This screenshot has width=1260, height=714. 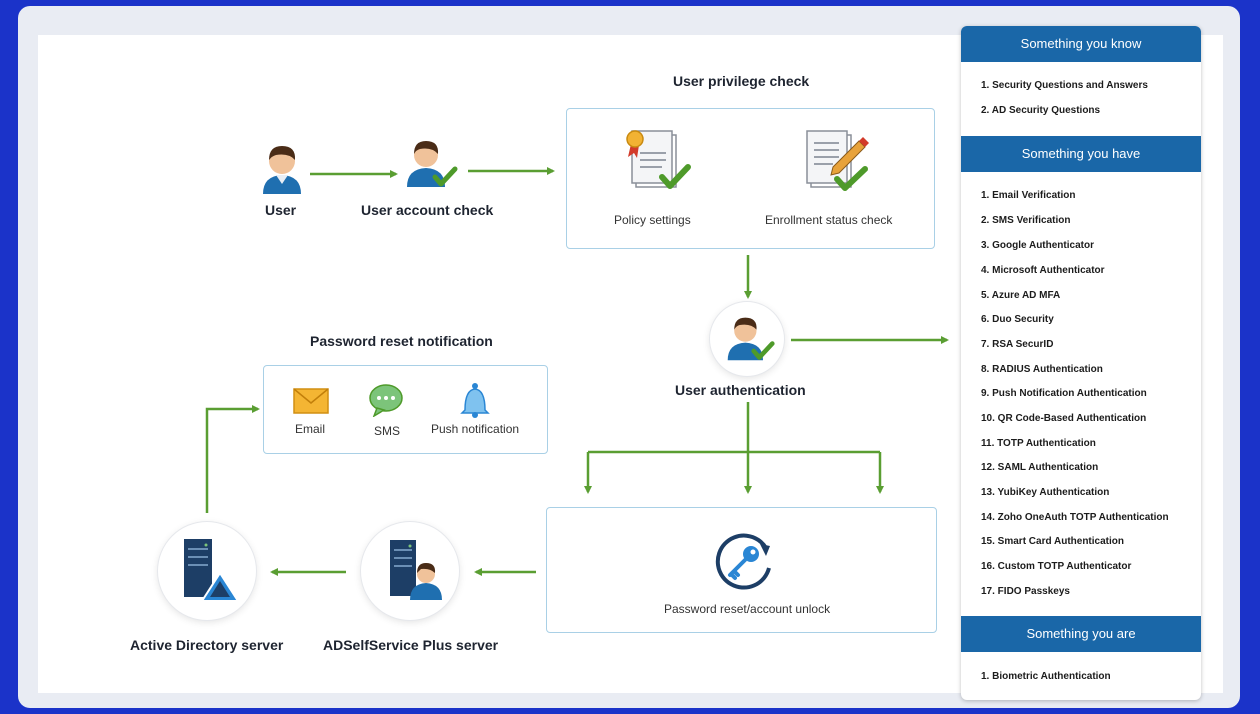 I want to click on are-item: 1. Biometric Authentication, so click(x=1046, y=676).